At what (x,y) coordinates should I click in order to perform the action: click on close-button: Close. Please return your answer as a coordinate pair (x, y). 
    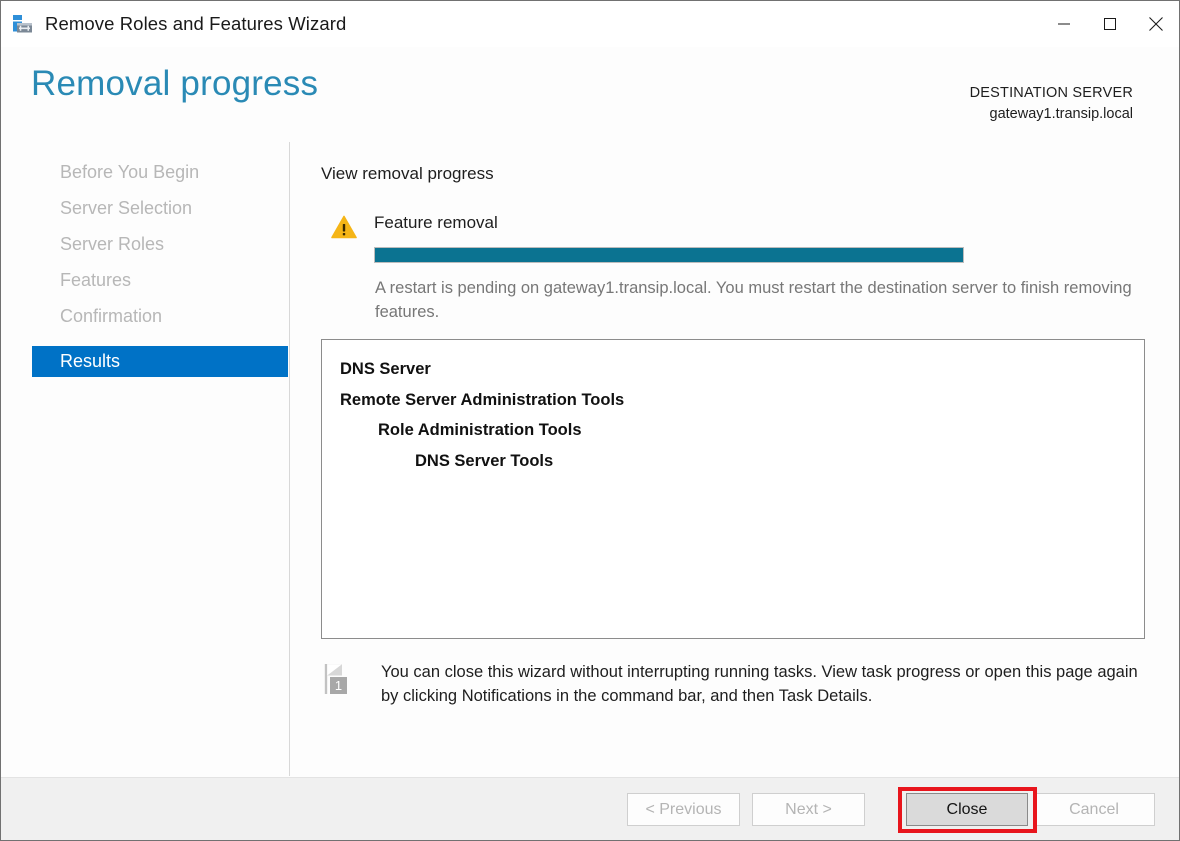
    Looking at the image, I should click on (967, 809).